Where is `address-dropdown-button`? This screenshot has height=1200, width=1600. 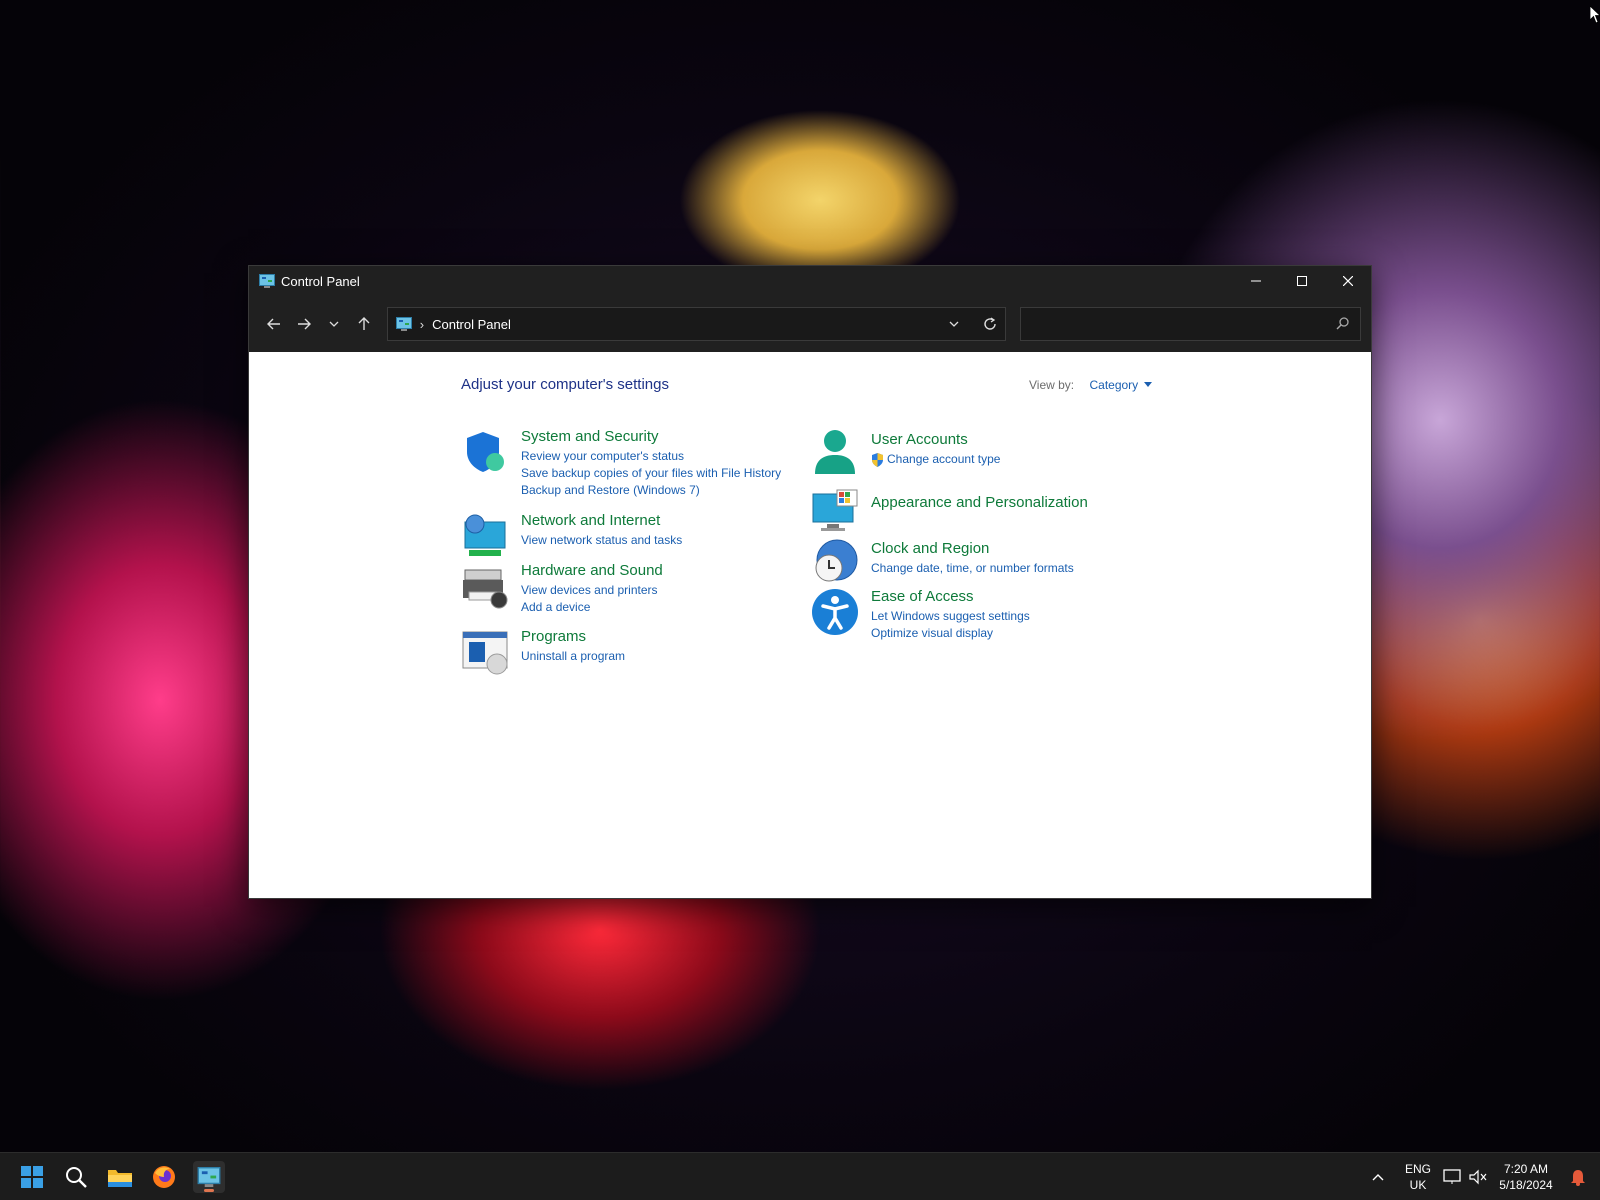 address-dropdown-button is located at coordinates (954, 324).